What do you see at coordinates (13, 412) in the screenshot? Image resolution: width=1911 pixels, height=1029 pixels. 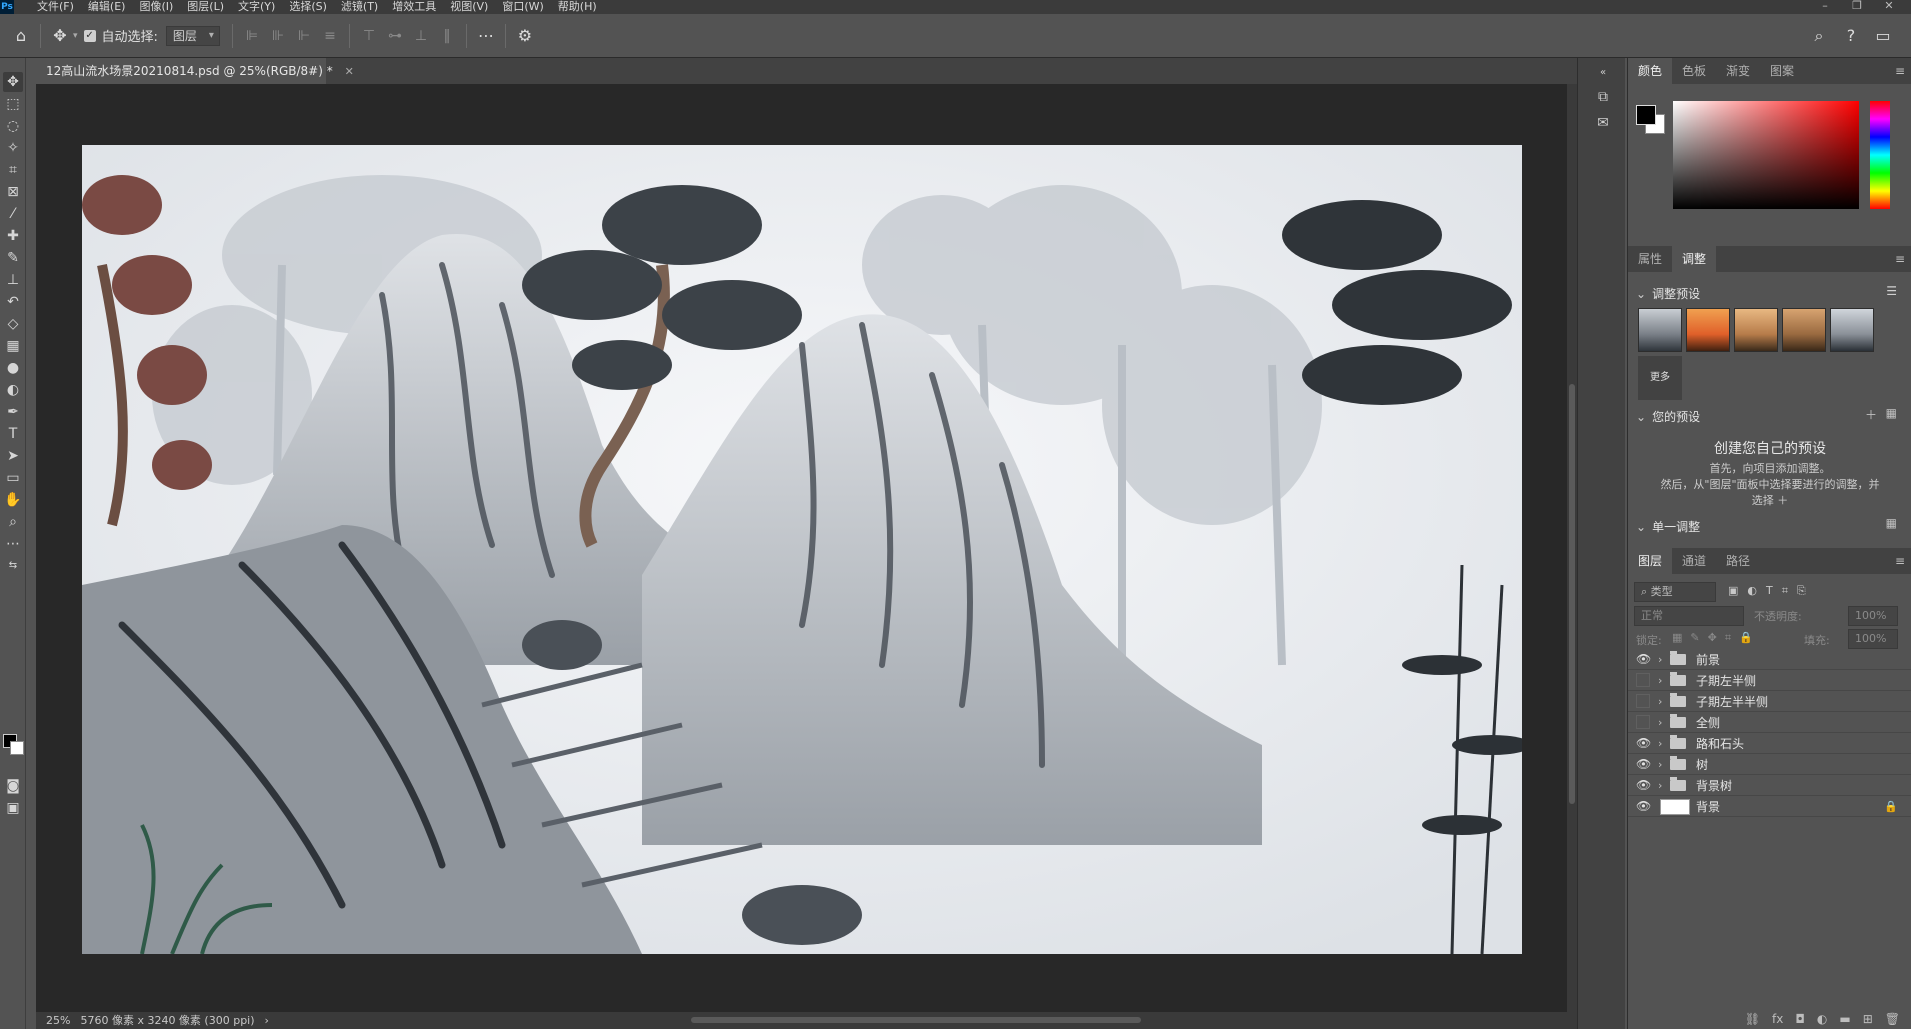 I see `pen-tool-icon: ✒` at bounding box center [13, 412].